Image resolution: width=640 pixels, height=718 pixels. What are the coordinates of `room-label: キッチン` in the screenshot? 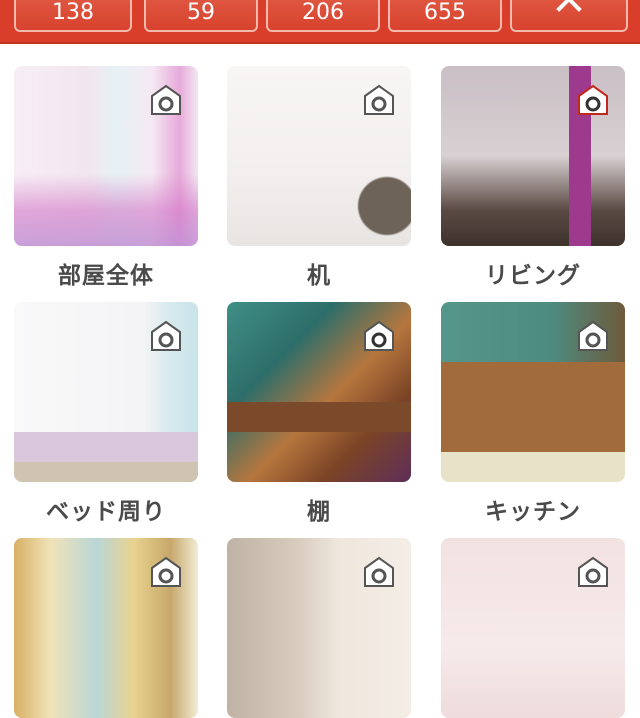 It's located at (533, 512).